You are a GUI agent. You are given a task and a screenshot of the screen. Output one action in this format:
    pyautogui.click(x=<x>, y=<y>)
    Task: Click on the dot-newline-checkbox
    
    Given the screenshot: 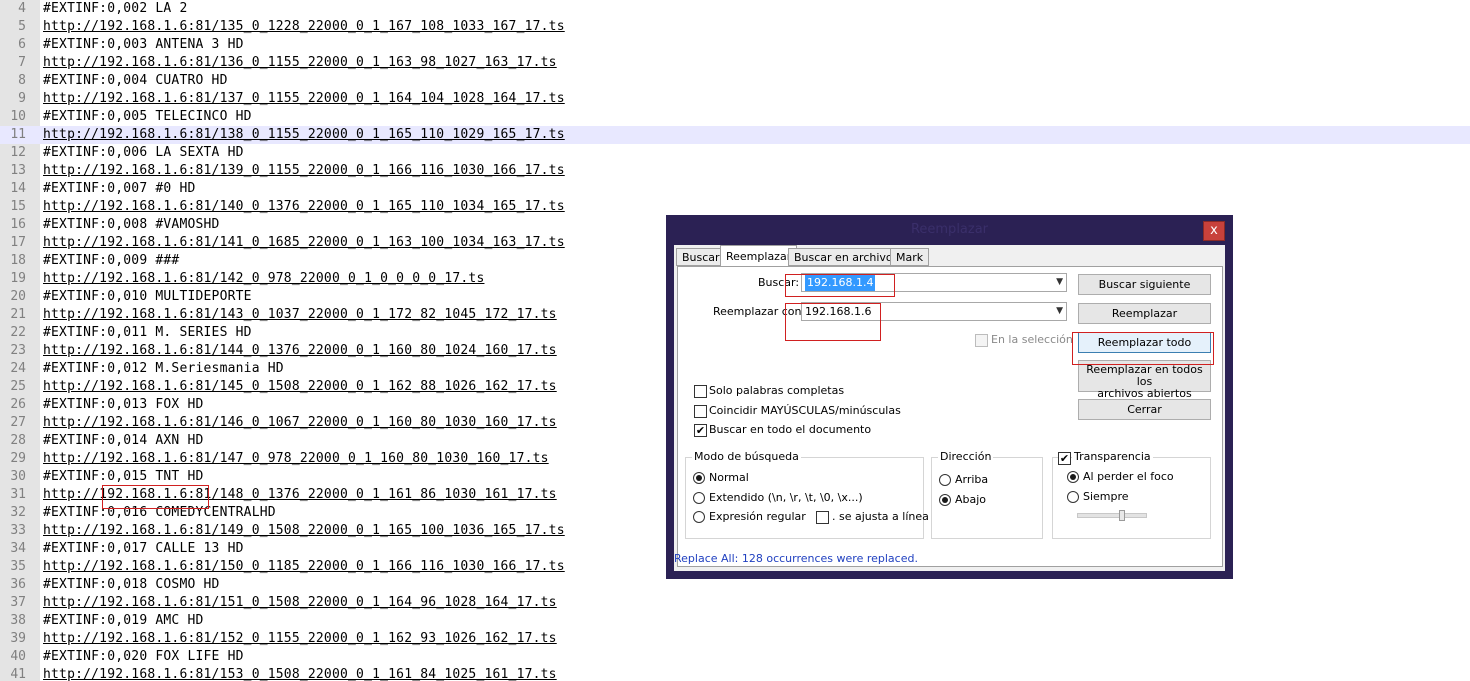 What is the action you would take?
    pyautogui.click(x=822, y=517)
    